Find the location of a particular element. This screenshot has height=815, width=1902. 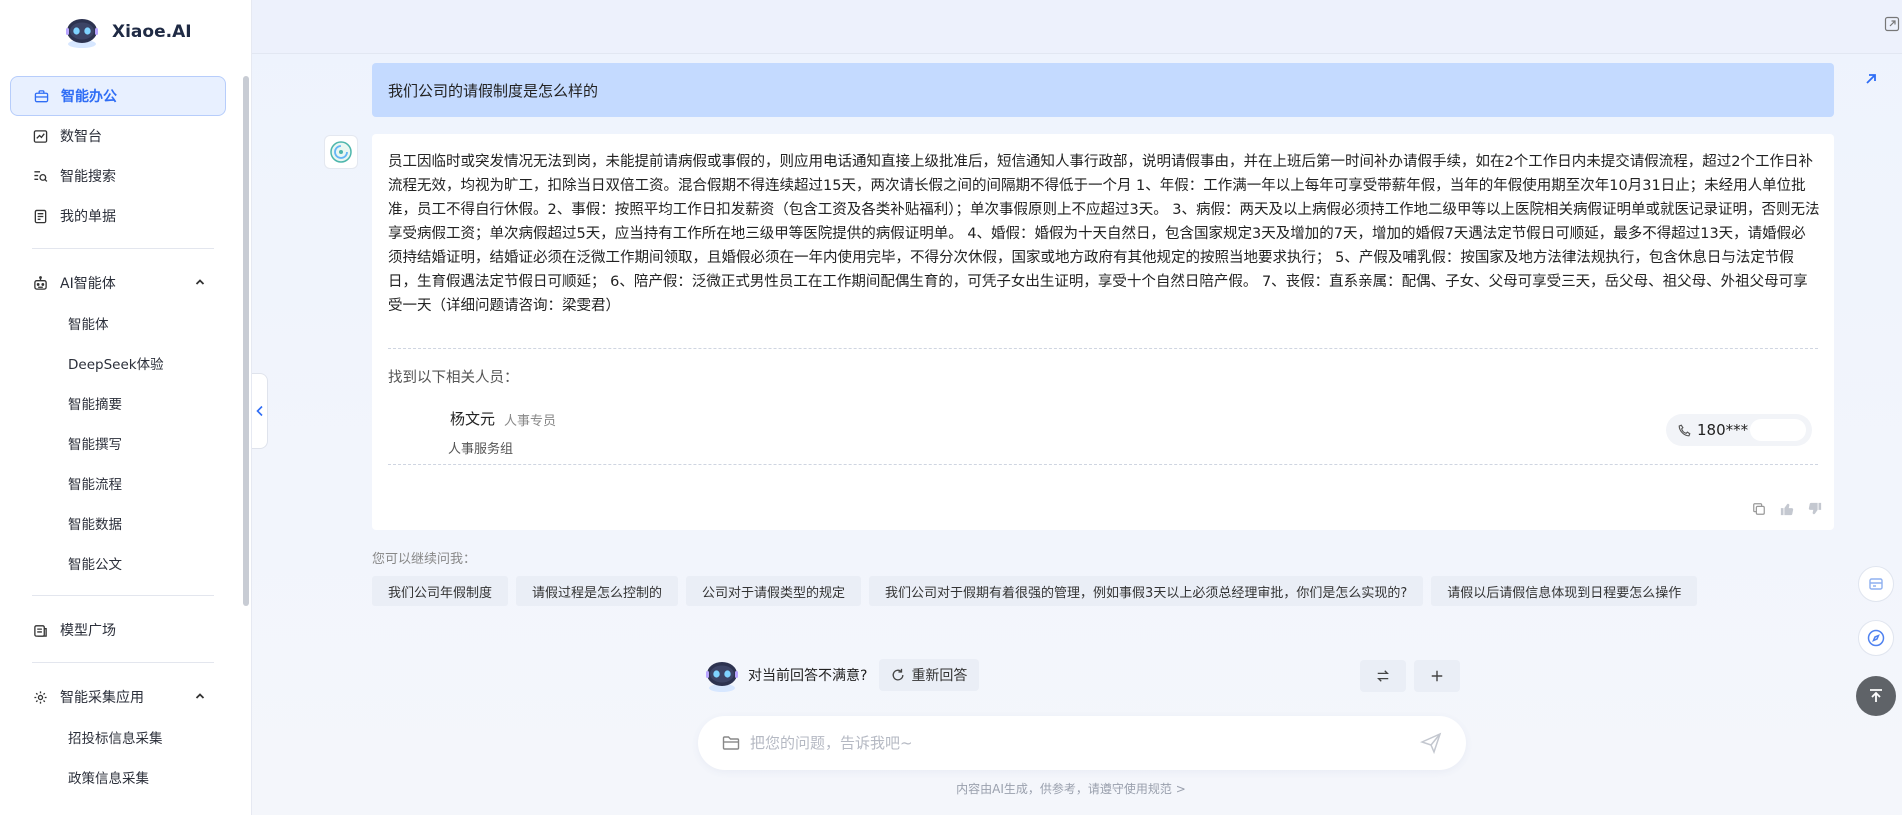

brand: Xiaoe.AI is located at coordinates (127, 32).